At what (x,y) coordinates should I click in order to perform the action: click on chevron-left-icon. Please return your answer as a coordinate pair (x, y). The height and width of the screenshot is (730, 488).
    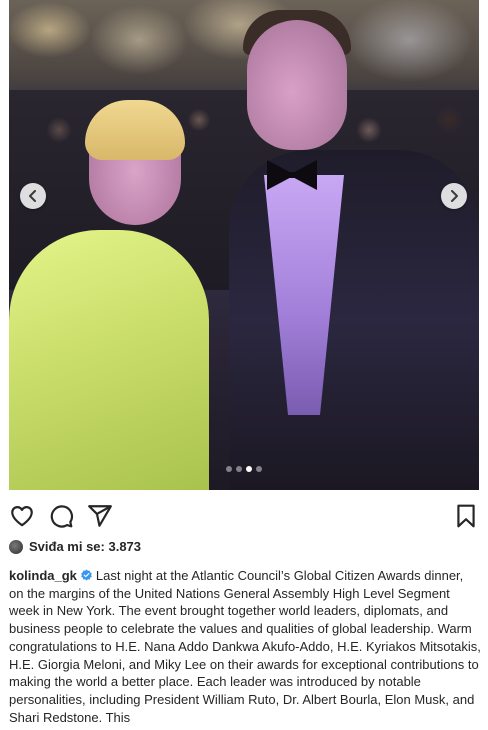
    Looking at the image, I should click on (32, 196).